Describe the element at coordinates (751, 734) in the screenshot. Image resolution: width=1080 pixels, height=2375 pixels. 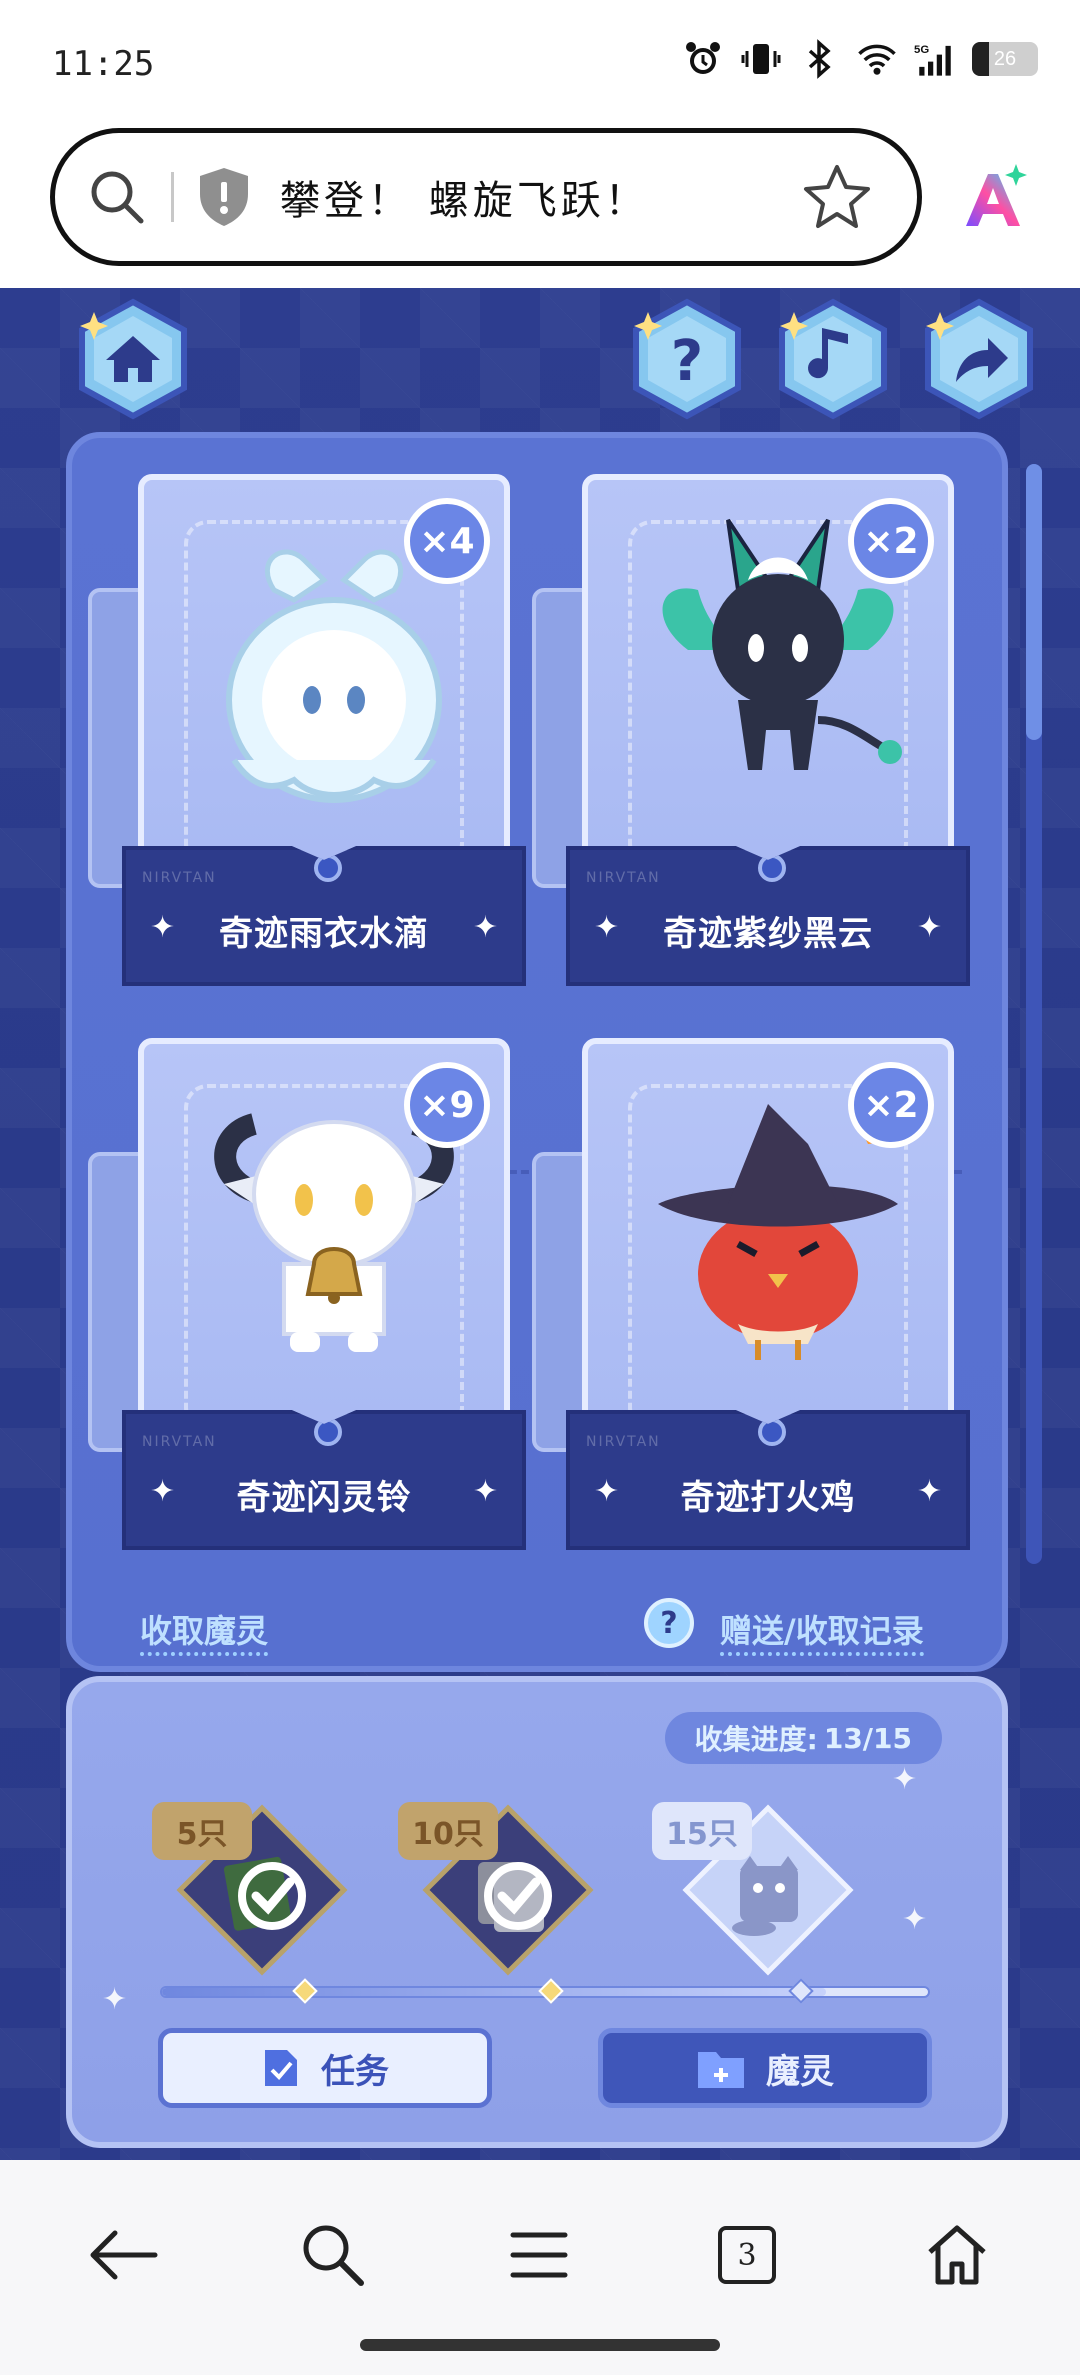
I see `card-purple-gauze-cloud: ×2 NIRVTAN ✦ 奇迹紫纱黑云 ✦` at that location.